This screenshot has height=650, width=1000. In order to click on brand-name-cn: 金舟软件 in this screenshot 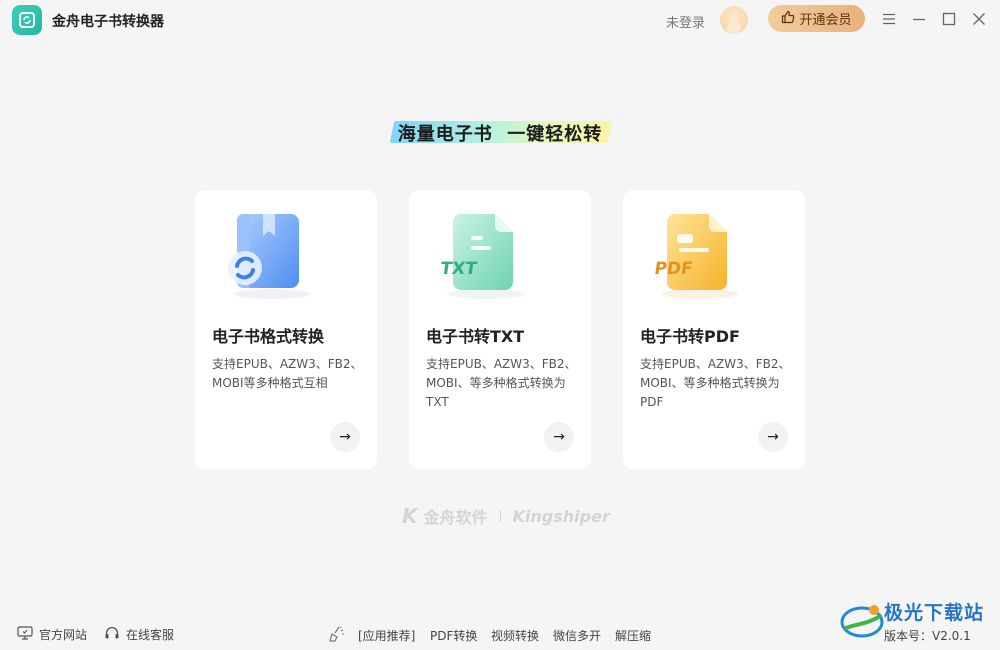, I will do `click(455, 517)`.